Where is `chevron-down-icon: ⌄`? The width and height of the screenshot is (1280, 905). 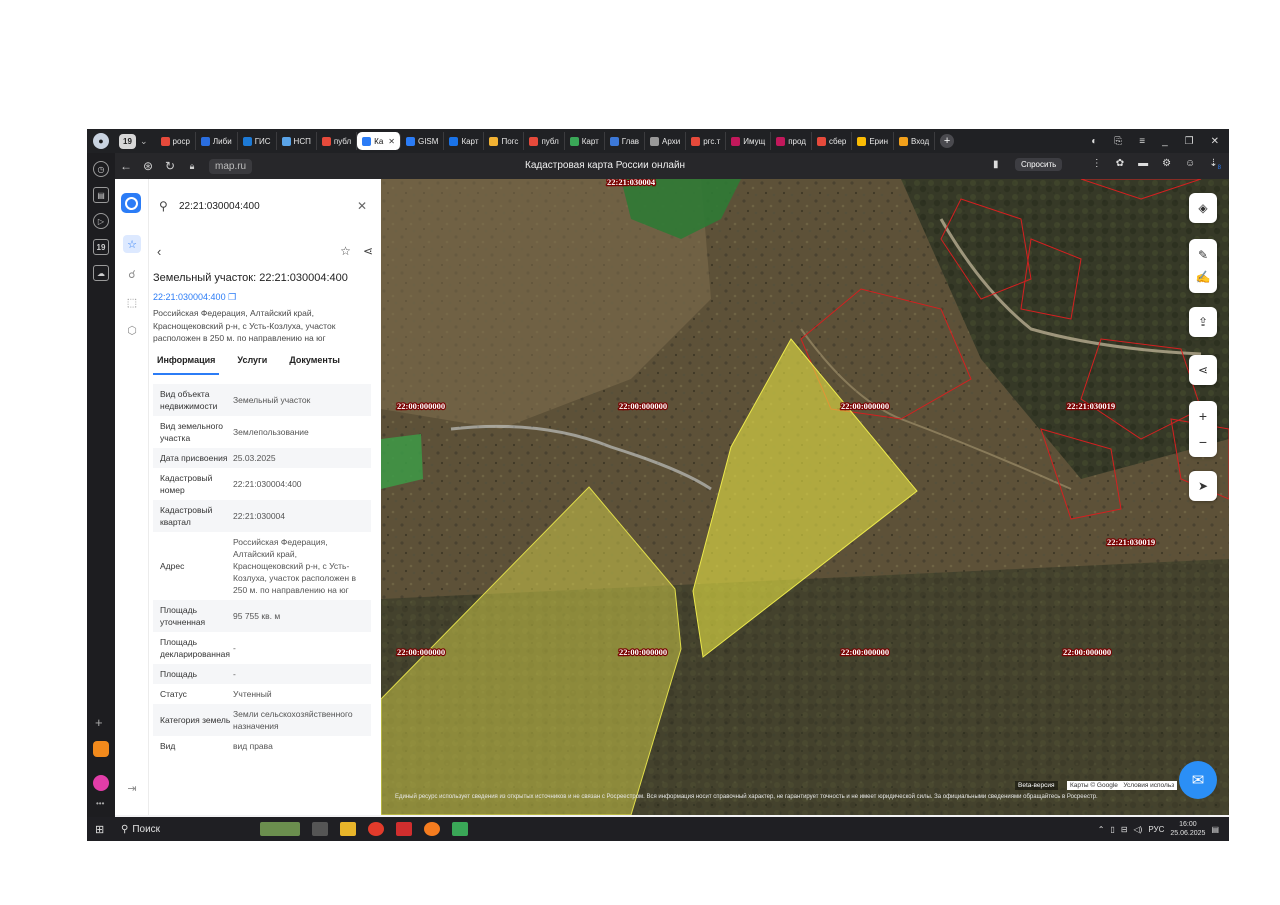 chevron-down-icon: ⌄ is located at coordinates (144, 141).